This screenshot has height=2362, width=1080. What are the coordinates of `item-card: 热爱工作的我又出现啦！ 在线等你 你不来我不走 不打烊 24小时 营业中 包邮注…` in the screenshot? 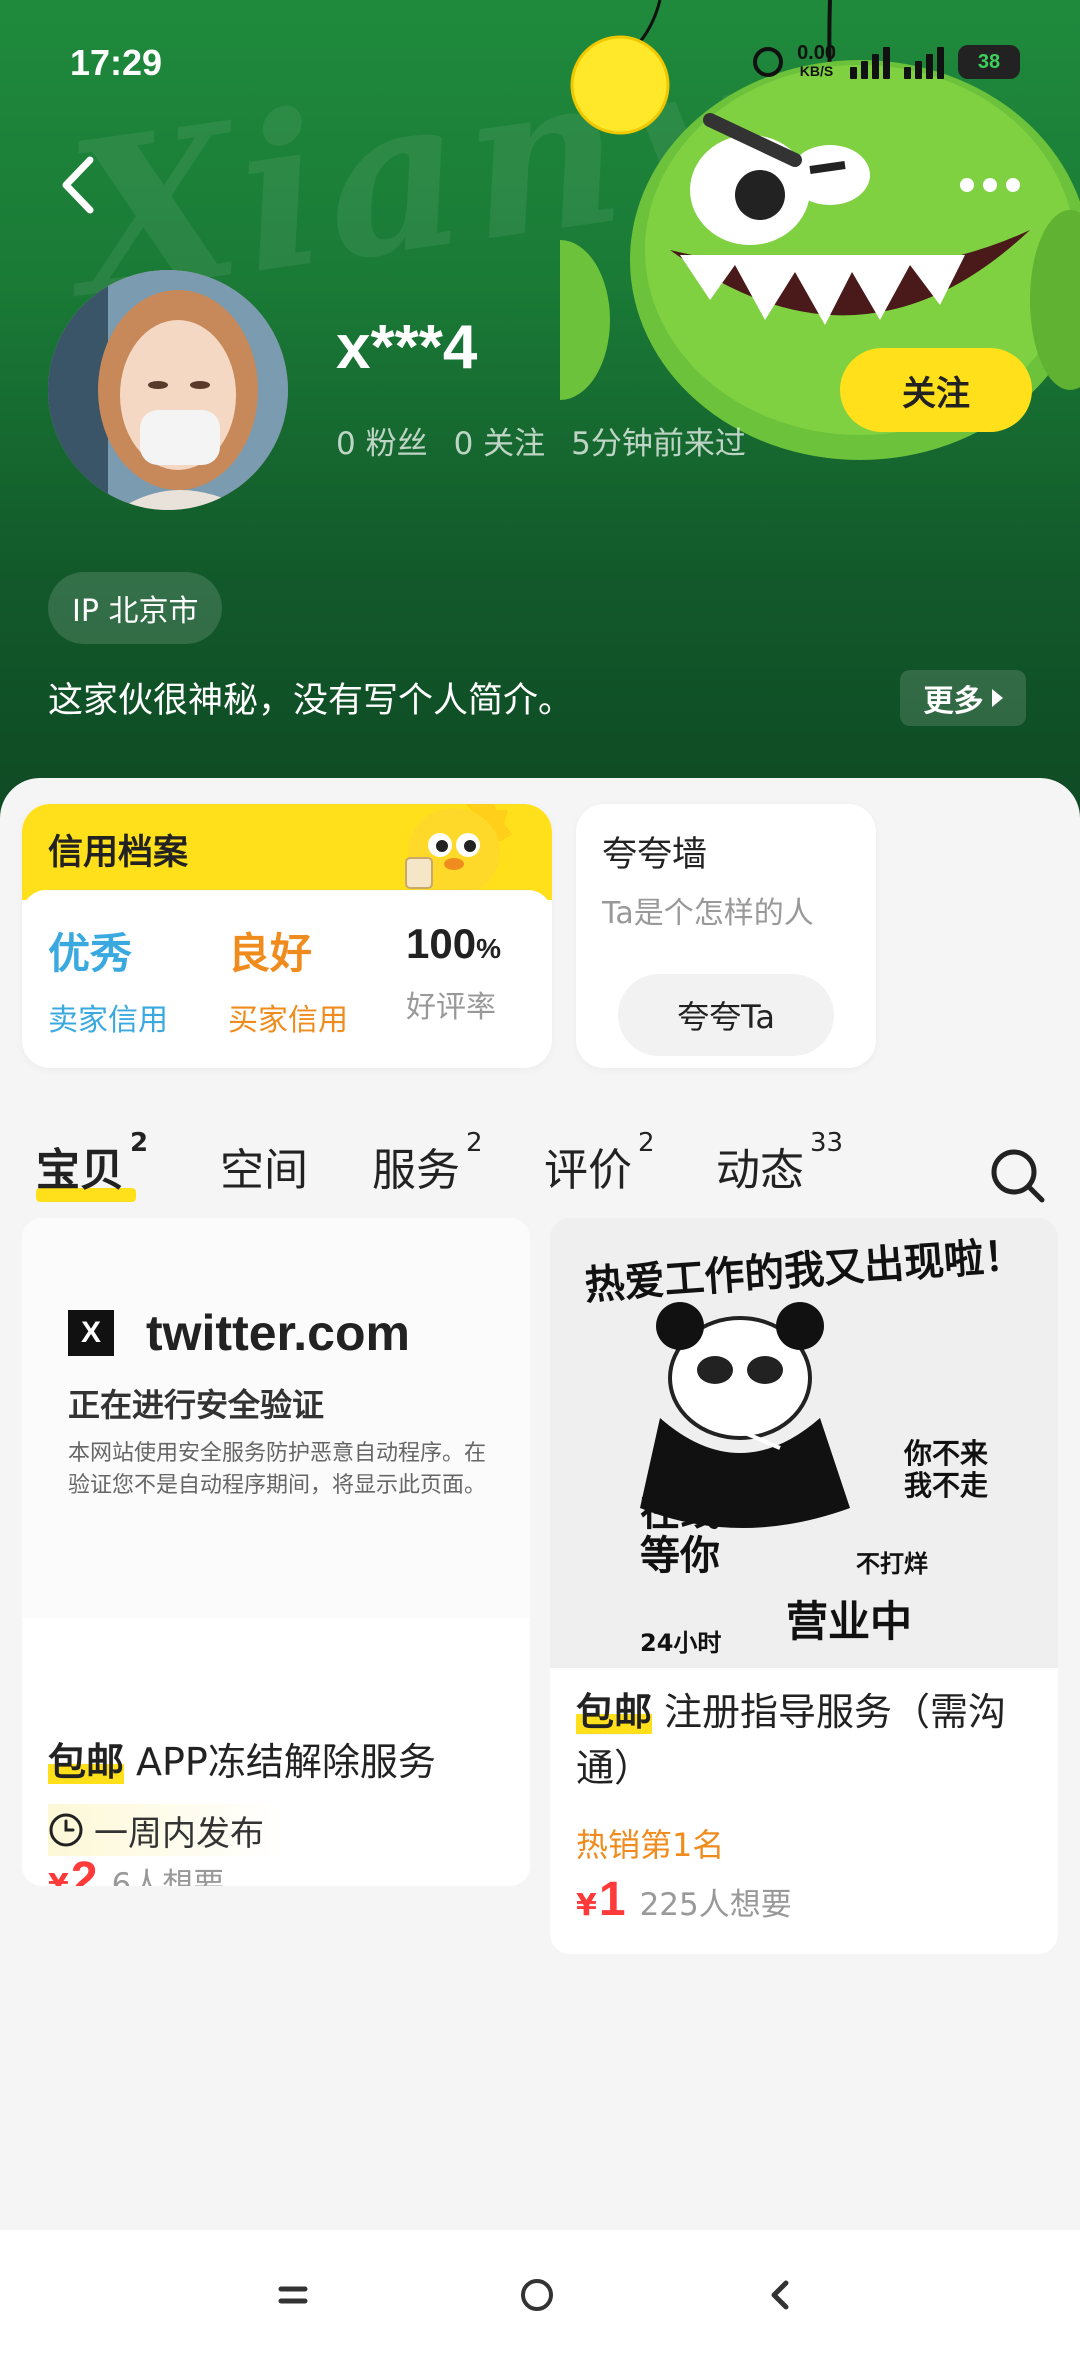 It's located at (804, 1586).